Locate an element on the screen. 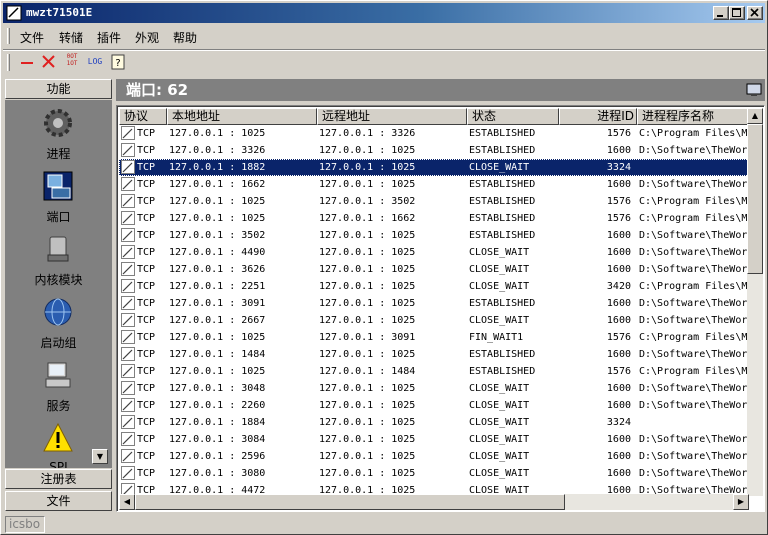 The width and height of the screenshot is (768, 535). vertical-scroll-thumb is located at coordinates (755, 199).